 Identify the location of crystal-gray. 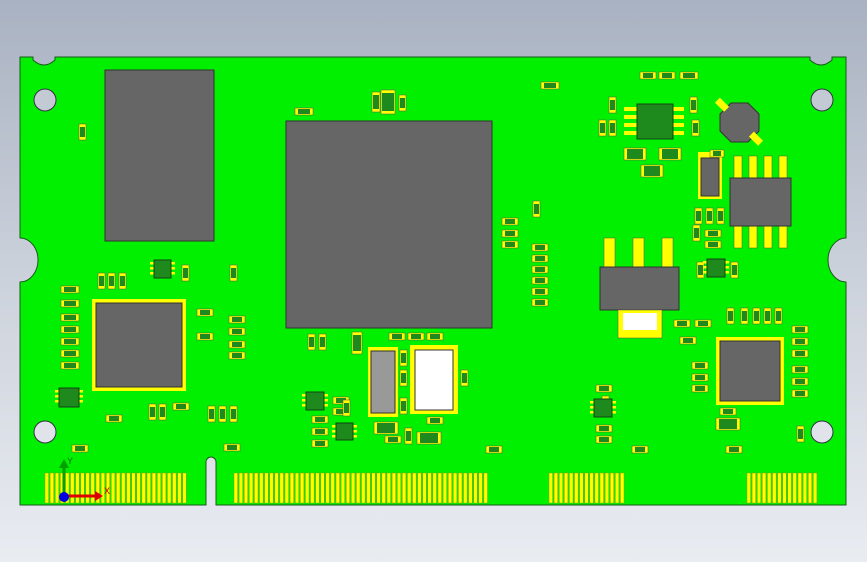
(383, 382).